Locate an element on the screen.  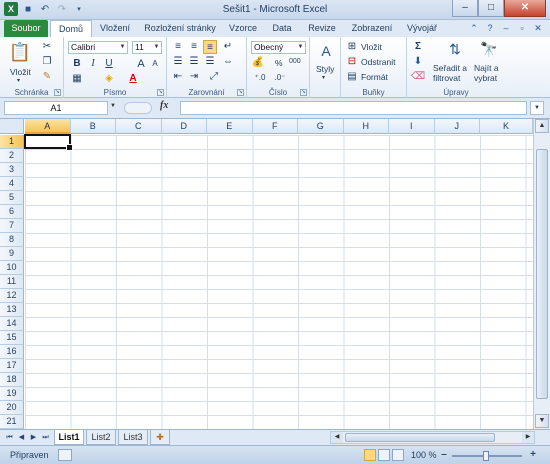
sheet-tab-list2: List2 is located at coordinates (101, 437).